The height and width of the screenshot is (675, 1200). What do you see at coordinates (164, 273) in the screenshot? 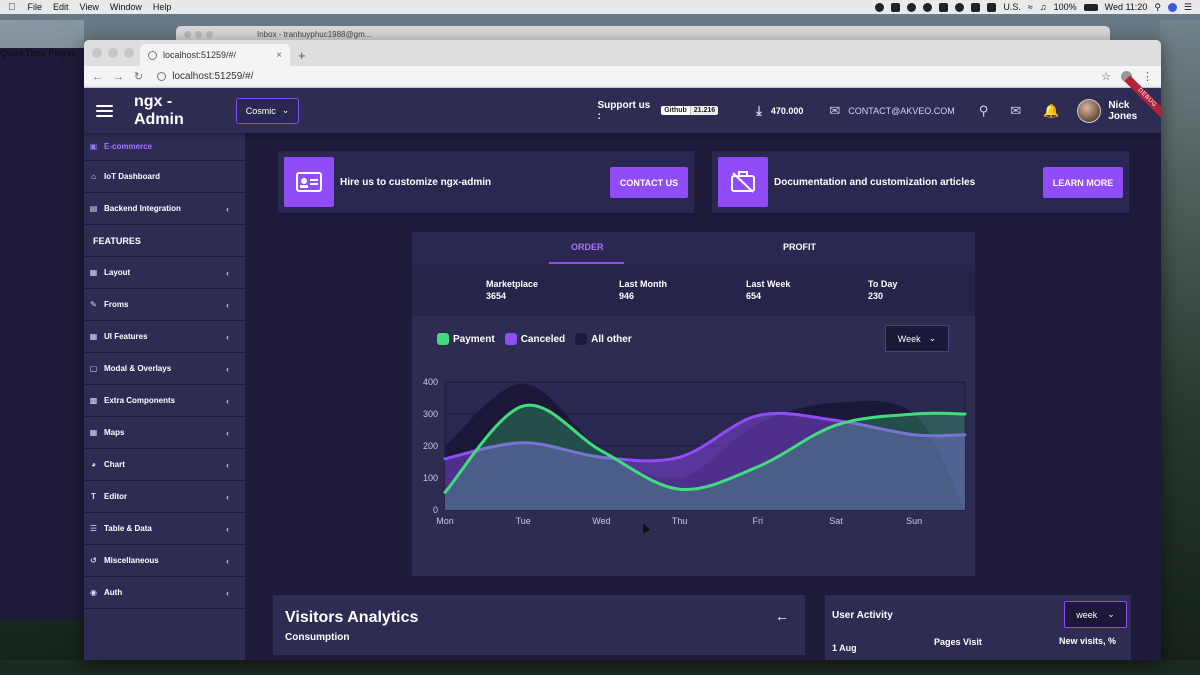
I see `sidebar-item-layout: ▦ Layout ‹` at bounding box center [164, 273].